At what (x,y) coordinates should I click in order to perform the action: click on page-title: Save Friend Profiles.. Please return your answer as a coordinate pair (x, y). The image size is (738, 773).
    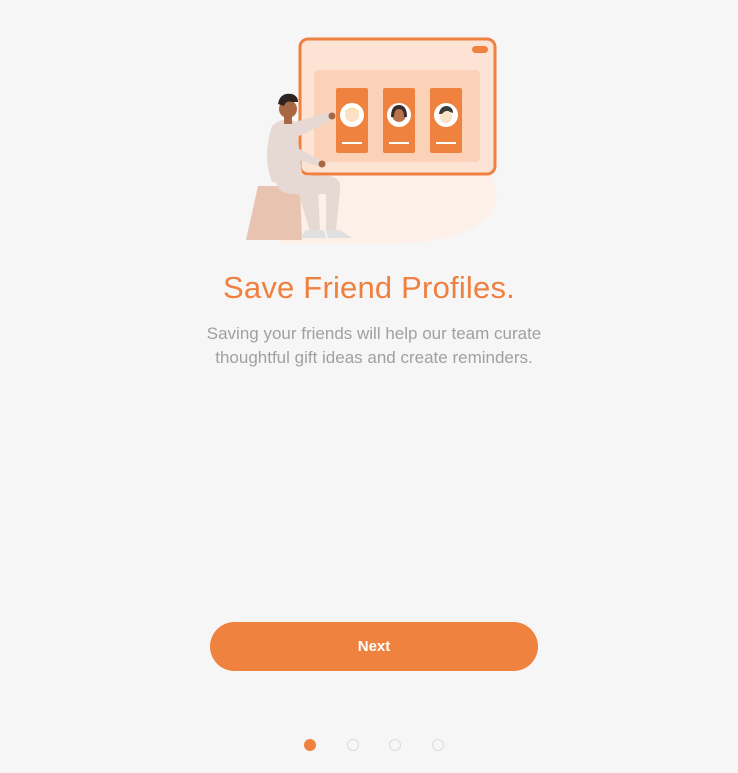
    Looking at the image, I should click on (369, 287).